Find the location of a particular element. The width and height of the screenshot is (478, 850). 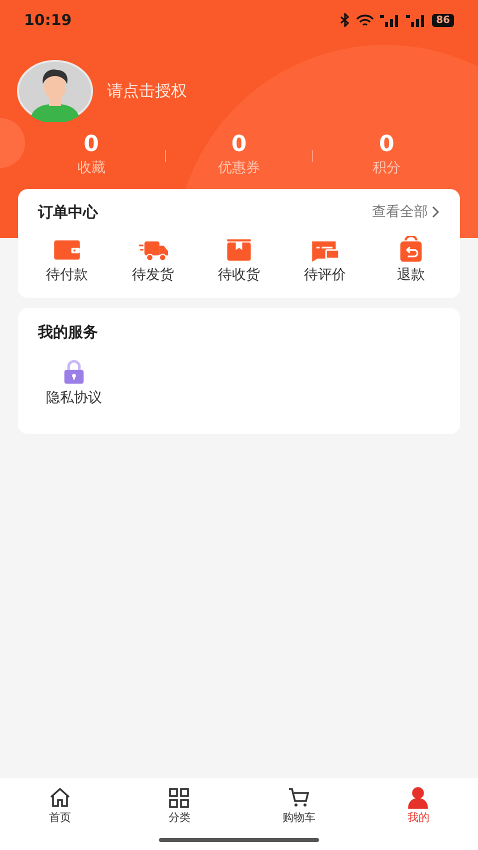

wallet-icon is located at coordinates (67, 250).